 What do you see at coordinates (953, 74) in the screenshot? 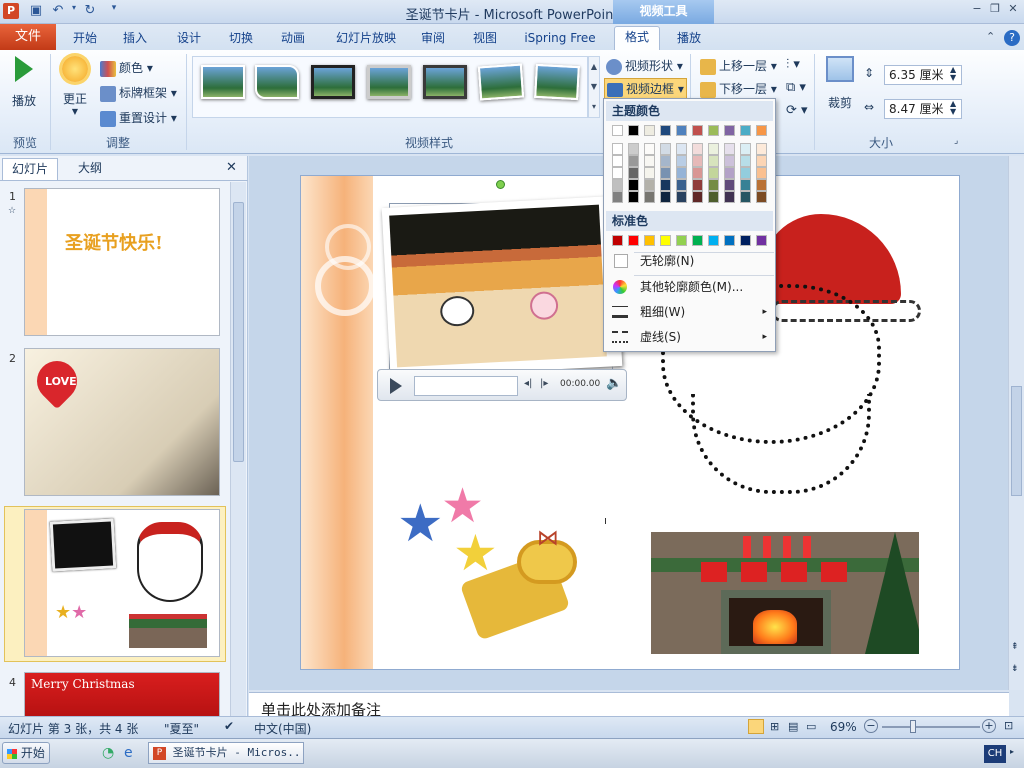
I see `height-spinner-icon: ▲ ▼` at bounding box center [953, 74].